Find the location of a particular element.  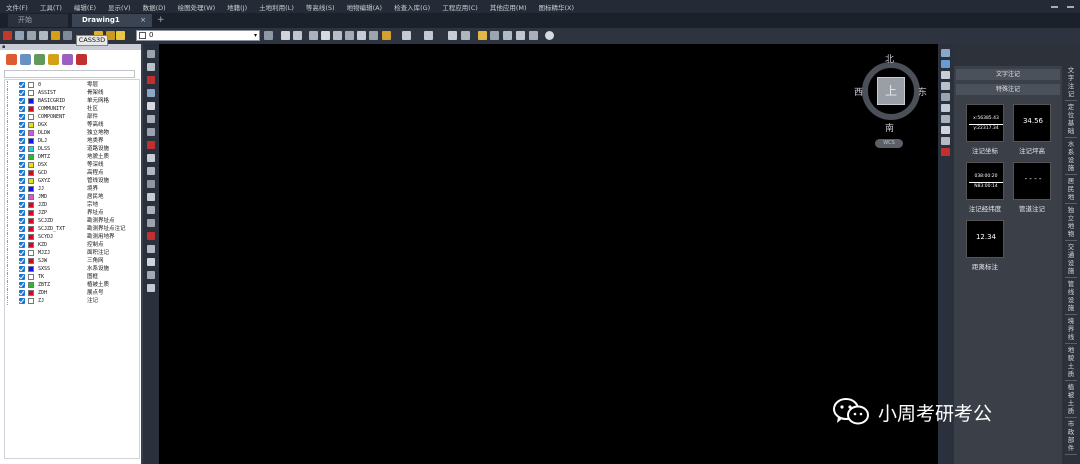

help-icon is located at coordinates (549, 35).